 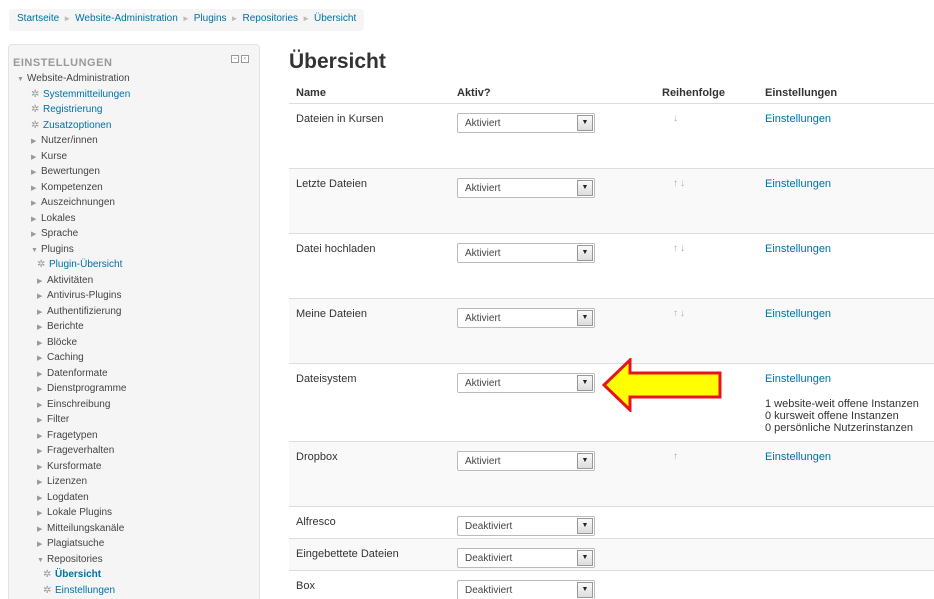 What do you see at coordinates (134, 203) in the screenshot?
I see `sidebar-item: ▶ Auszeichnungen` at bounding box center [134, 203].